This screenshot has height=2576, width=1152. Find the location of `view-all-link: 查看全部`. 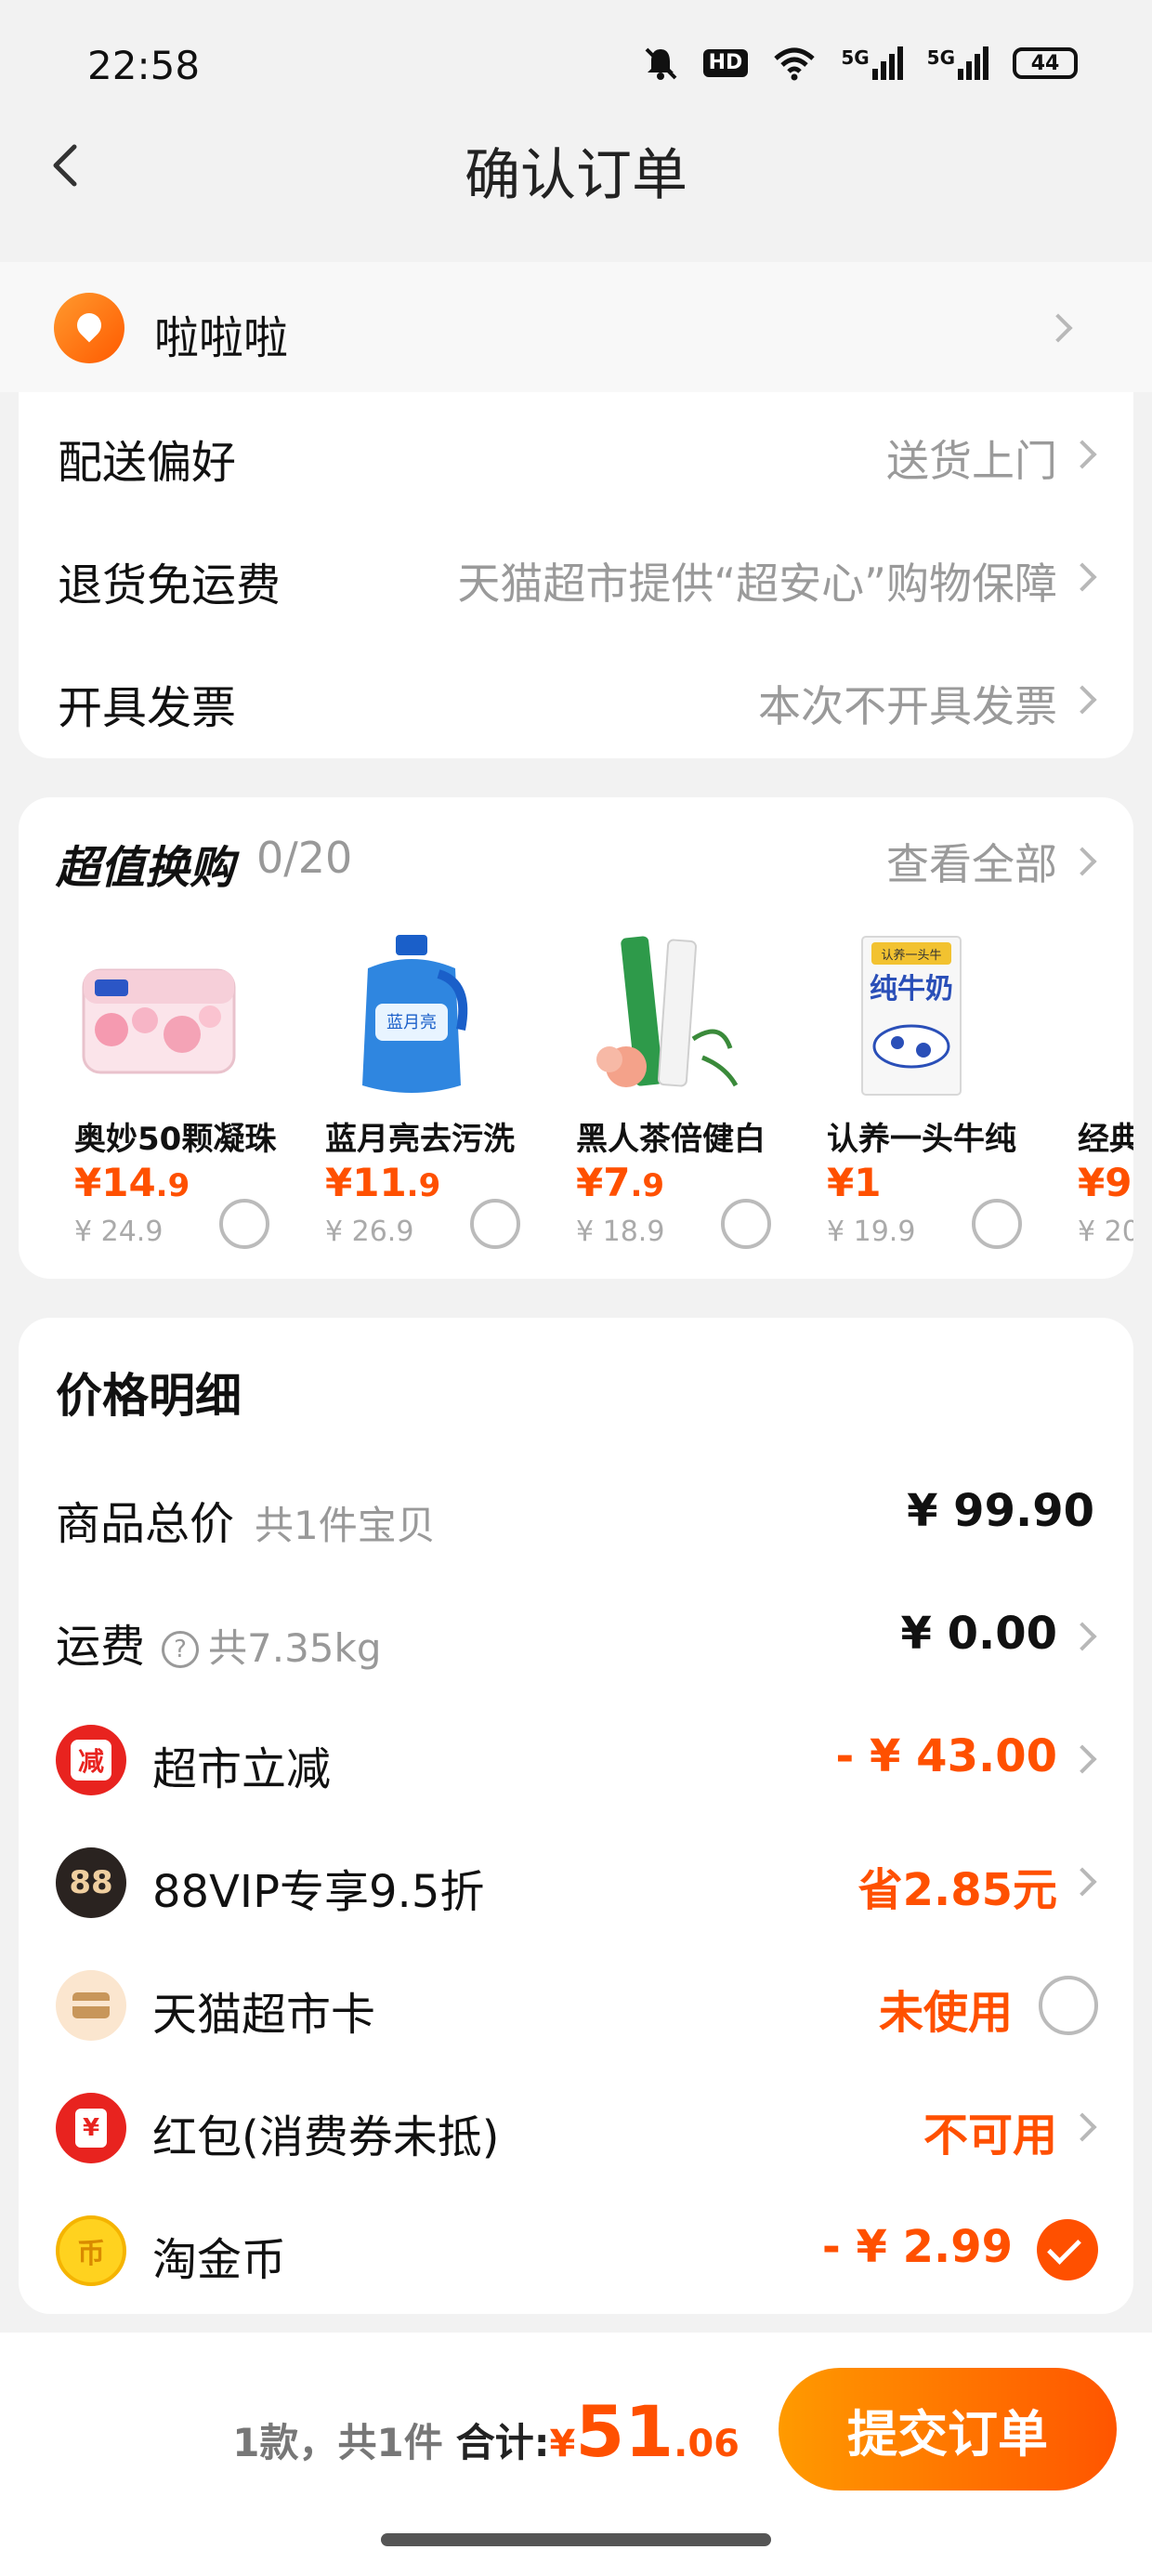

view-all-link: 查看全部 is located at coordinates (971, 861).